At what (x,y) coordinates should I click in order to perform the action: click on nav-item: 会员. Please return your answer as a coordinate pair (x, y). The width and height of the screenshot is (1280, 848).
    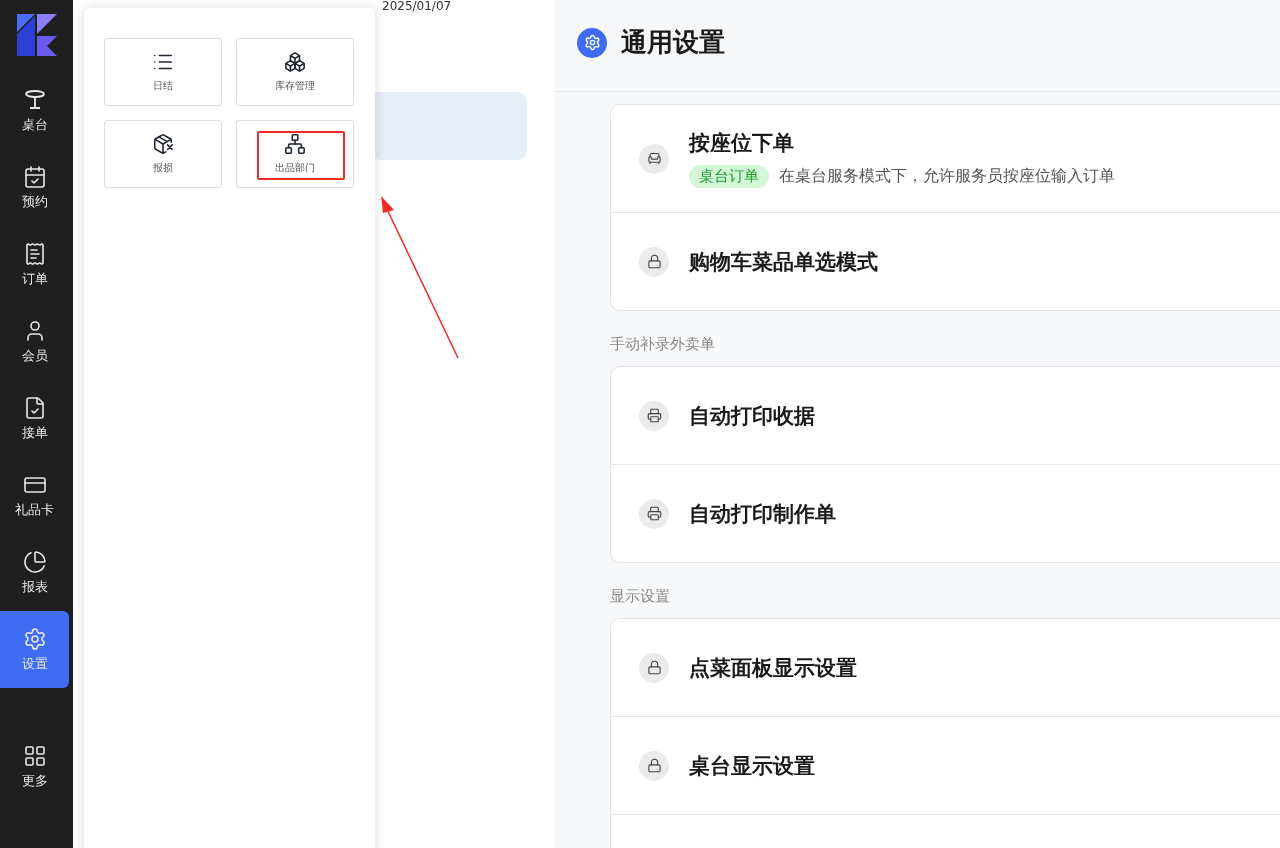
    Looking at the image, I should click on (34, 341).